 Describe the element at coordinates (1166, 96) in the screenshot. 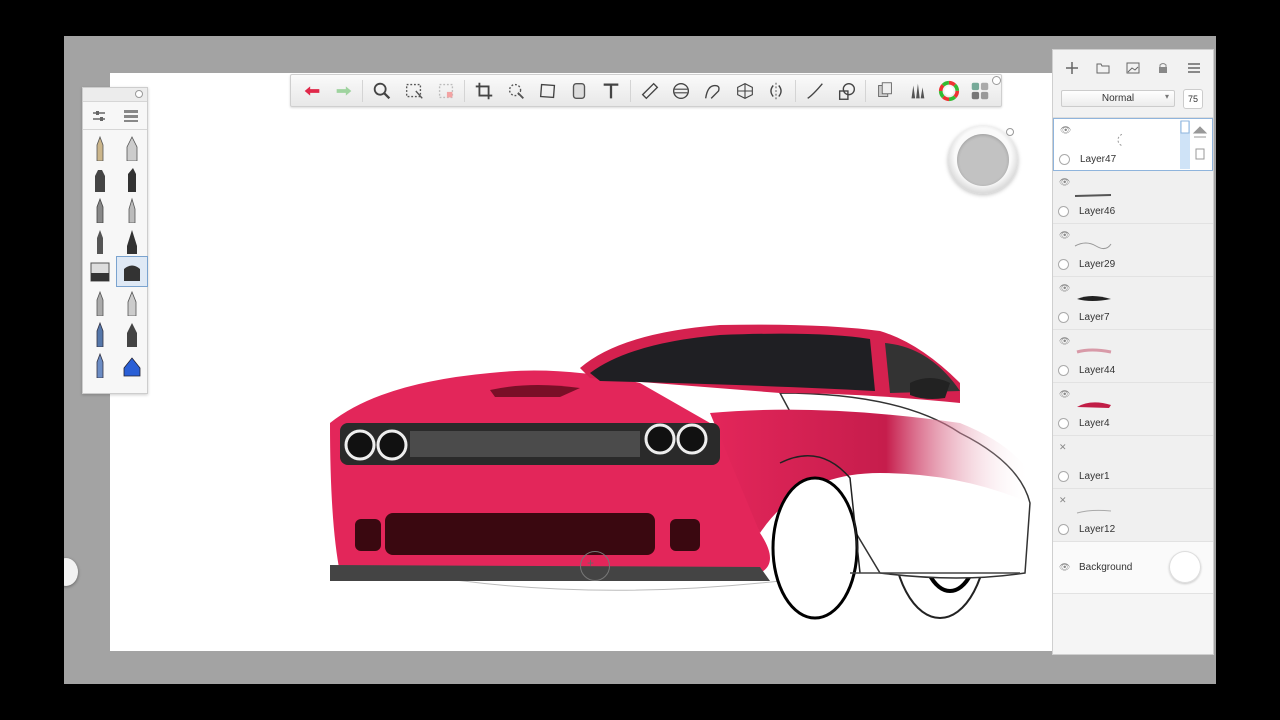

I see `chevron-down-icon: ▾` at that location.